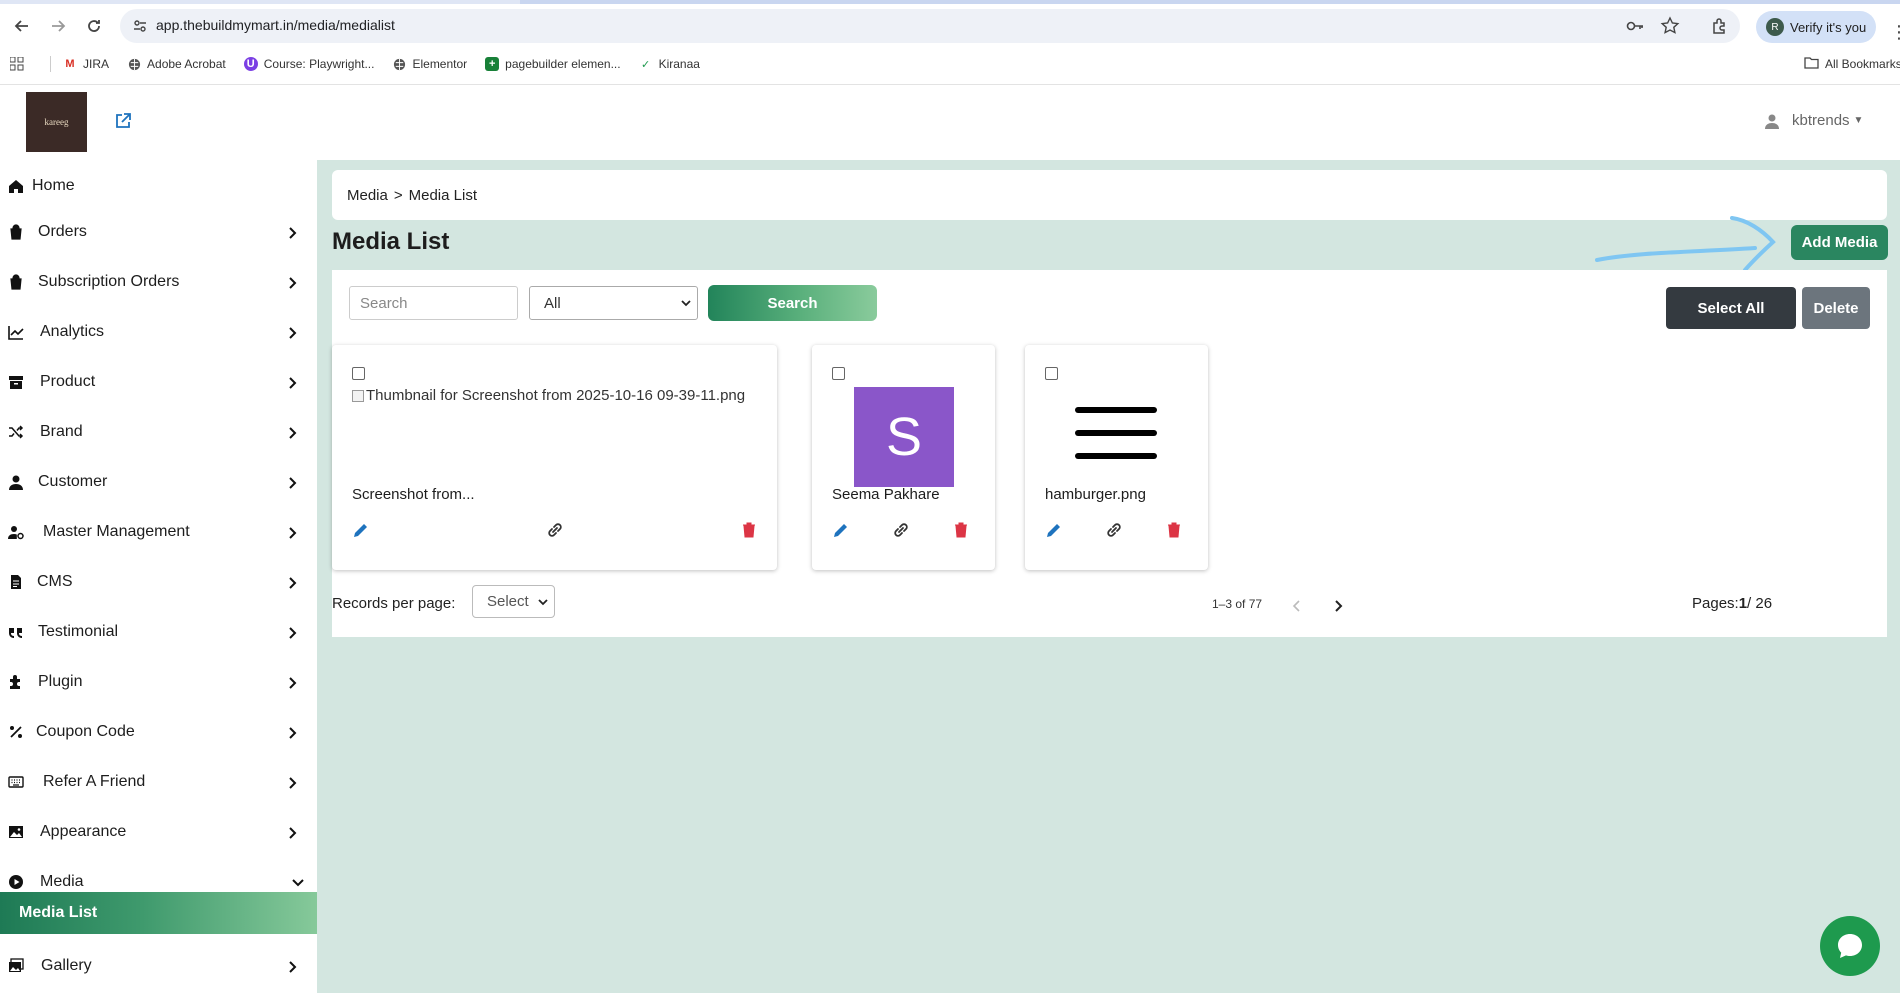  What do you see at coordinates (1210, 2) in the screenshot?
I see `browser-active-tab` at bounding box center [1210, 2].